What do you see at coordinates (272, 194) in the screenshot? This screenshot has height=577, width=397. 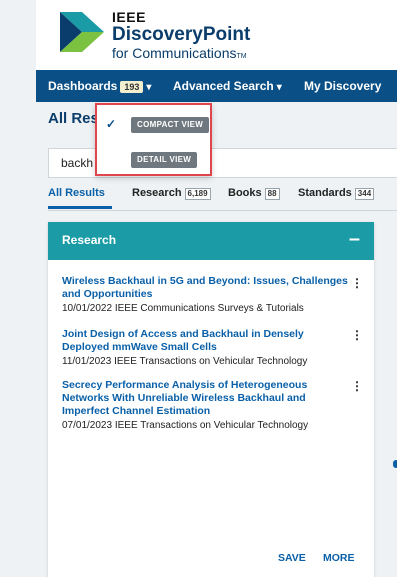 I see `tab-count: 88` at bounding box center [272, 194].